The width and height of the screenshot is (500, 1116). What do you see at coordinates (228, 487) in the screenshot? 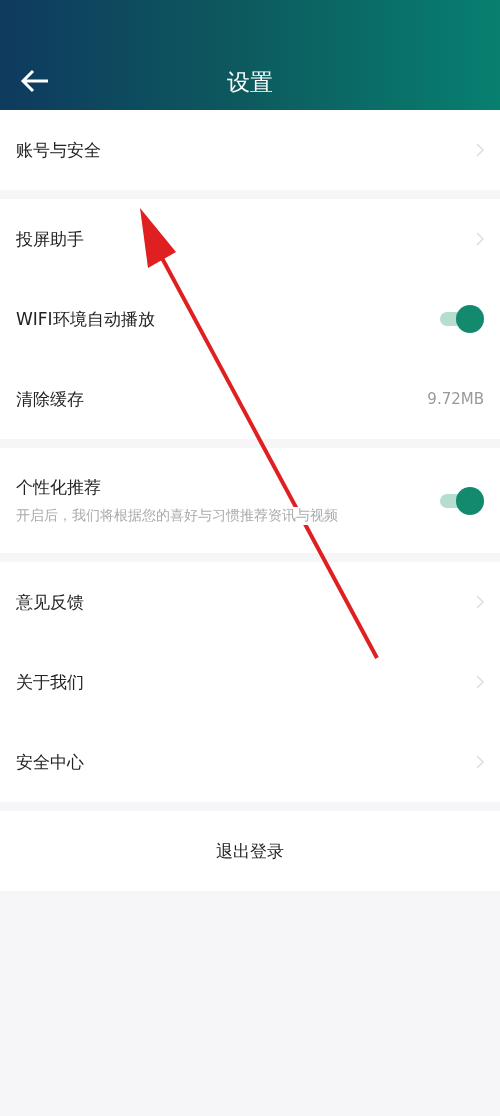
I see `setting-label: 个性化推荐` at bounding box center [228, 487].